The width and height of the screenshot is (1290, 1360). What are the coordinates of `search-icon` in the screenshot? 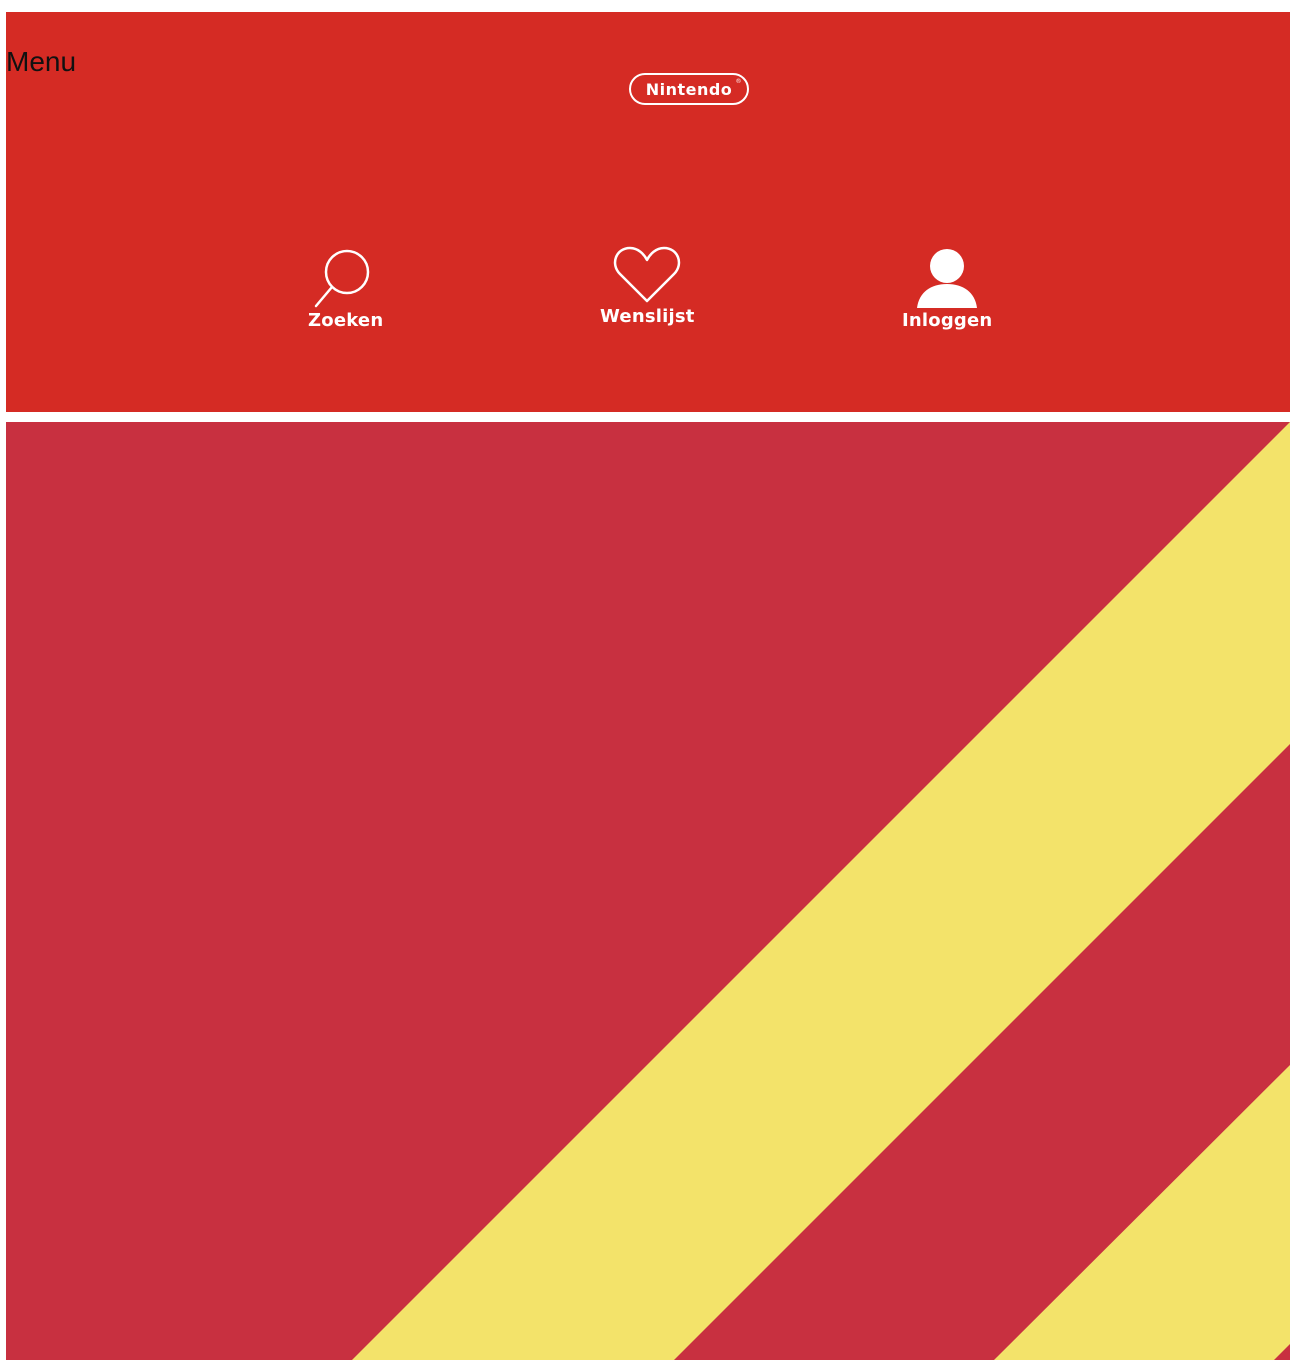 It's located at (341, 278).